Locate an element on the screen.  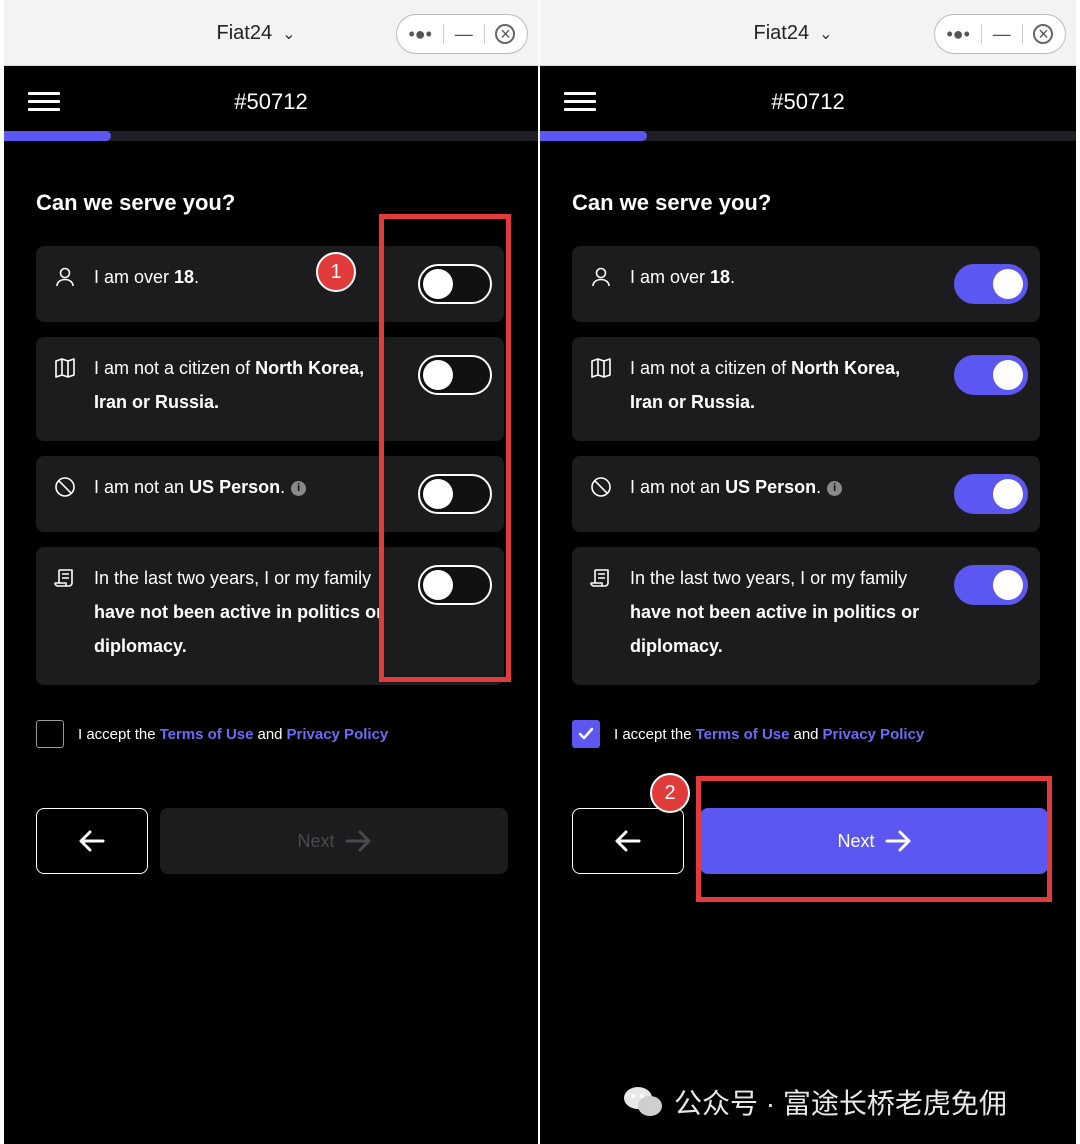
annotation-box-toggles is located at coordinates (445, 448).